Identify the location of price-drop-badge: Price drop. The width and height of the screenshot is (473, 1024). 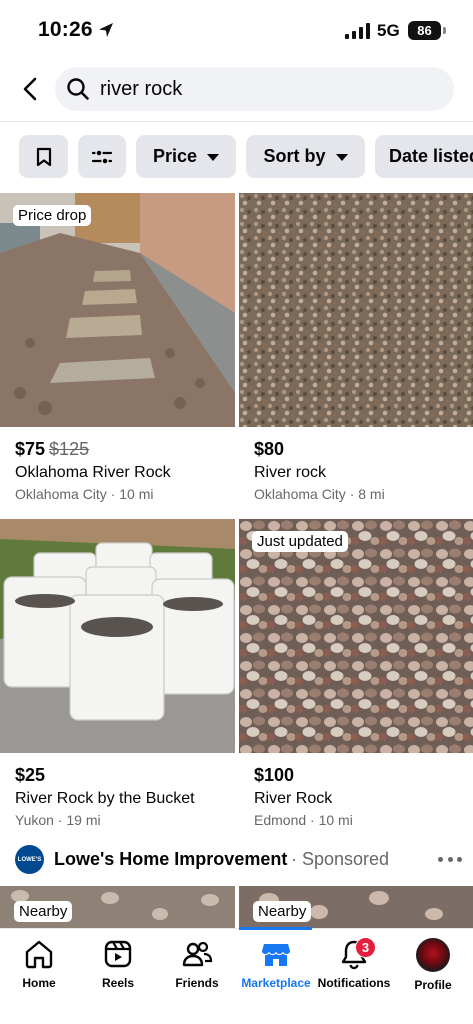
(52, 215).